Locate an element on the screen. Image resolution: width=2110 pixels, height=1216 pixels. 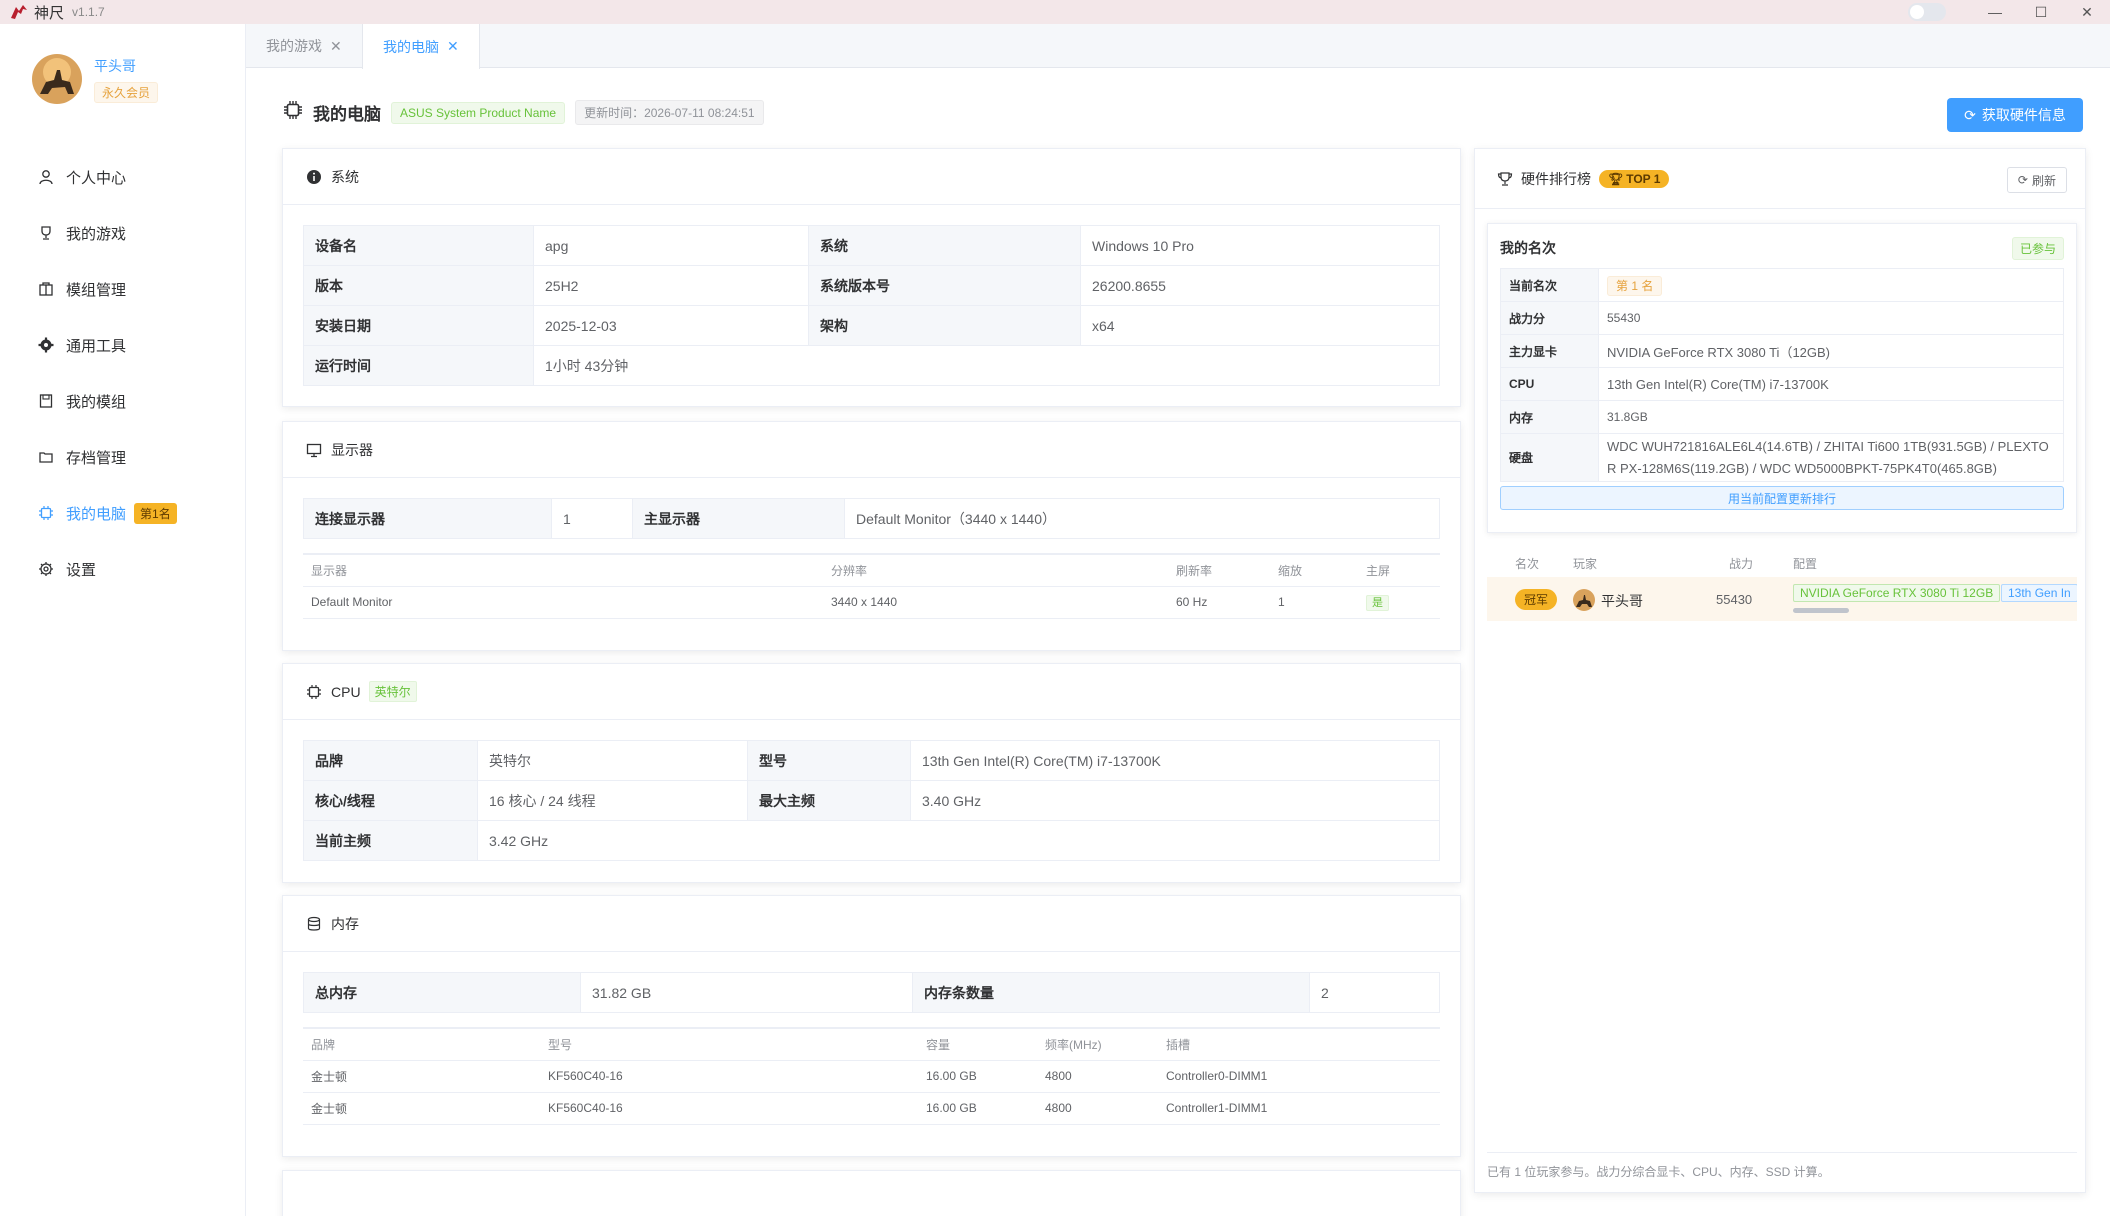
cell: 4800 is located at coordinates (1097, 1108).